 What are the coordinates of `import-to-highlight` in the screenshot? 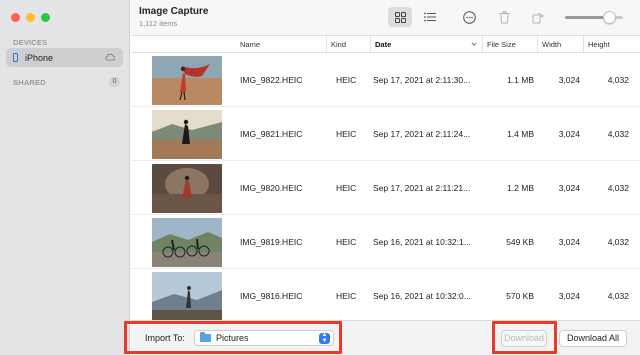 It's located at (233, 337).